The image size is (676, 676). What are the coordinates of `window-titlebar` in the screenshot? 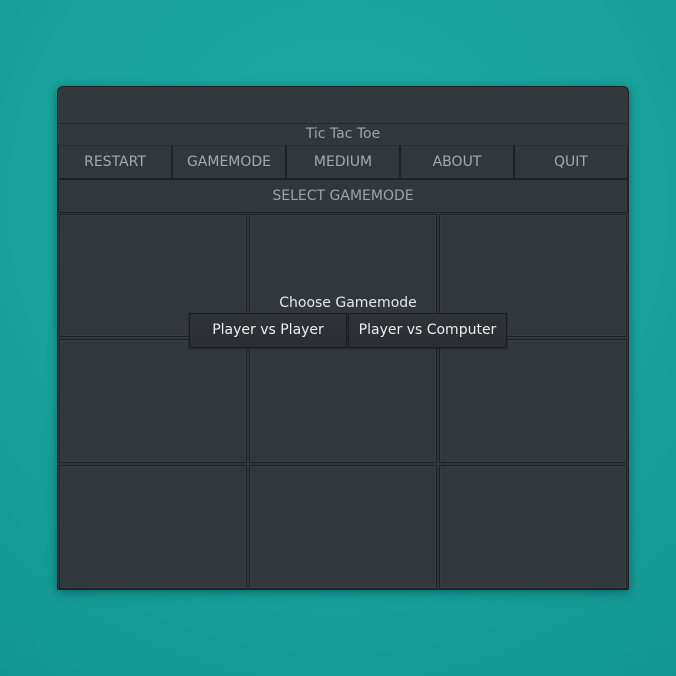 It's located at (343, 105).